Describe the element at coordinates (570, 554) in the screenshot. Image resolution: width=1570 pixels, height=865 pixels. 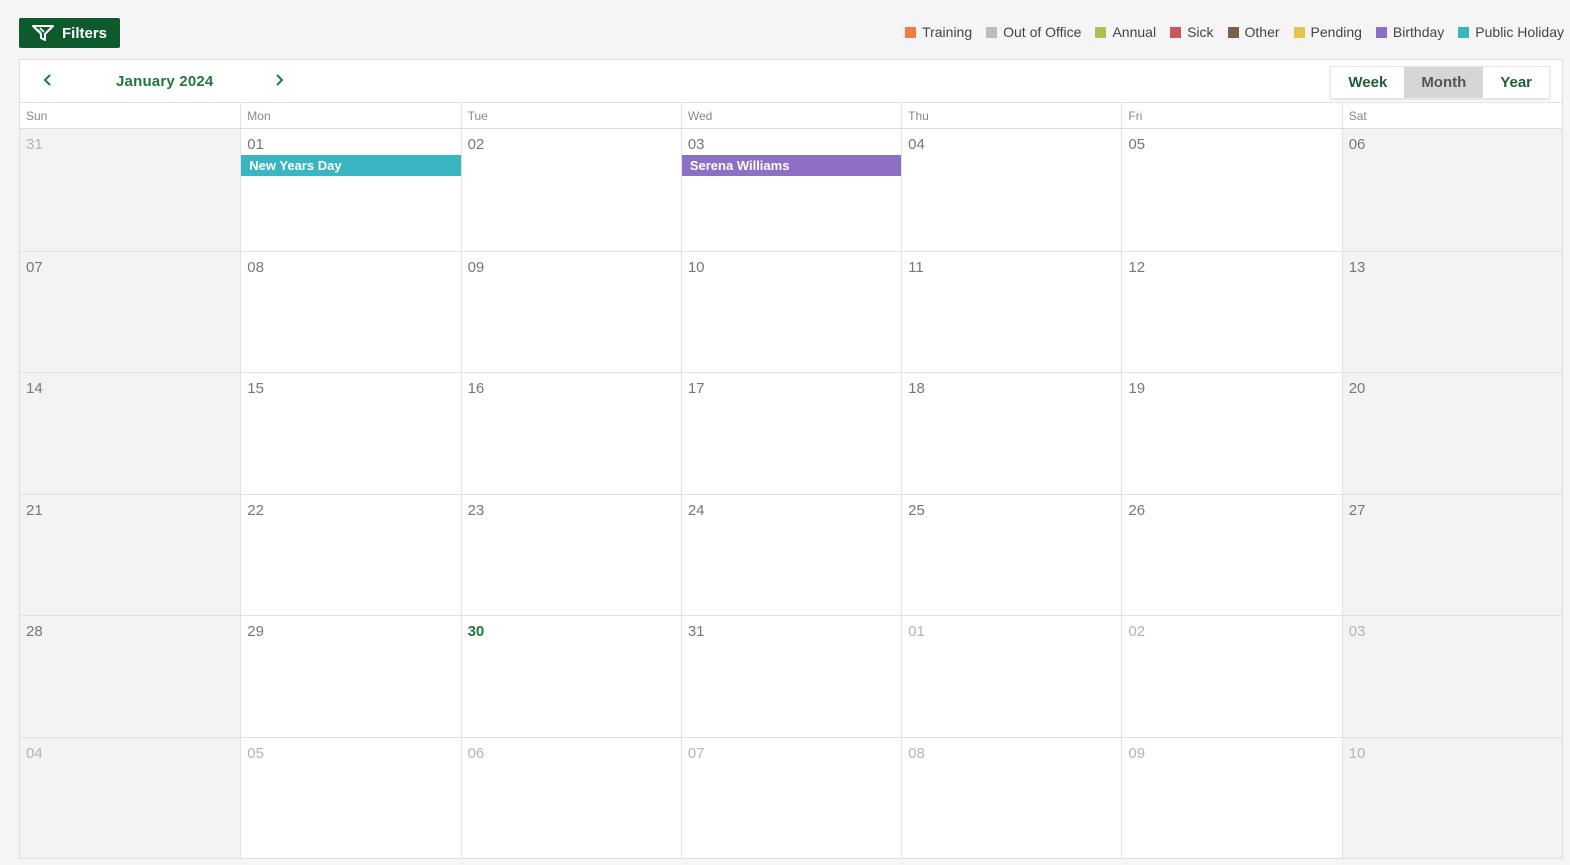
I see `day-cell: 23` at that location.